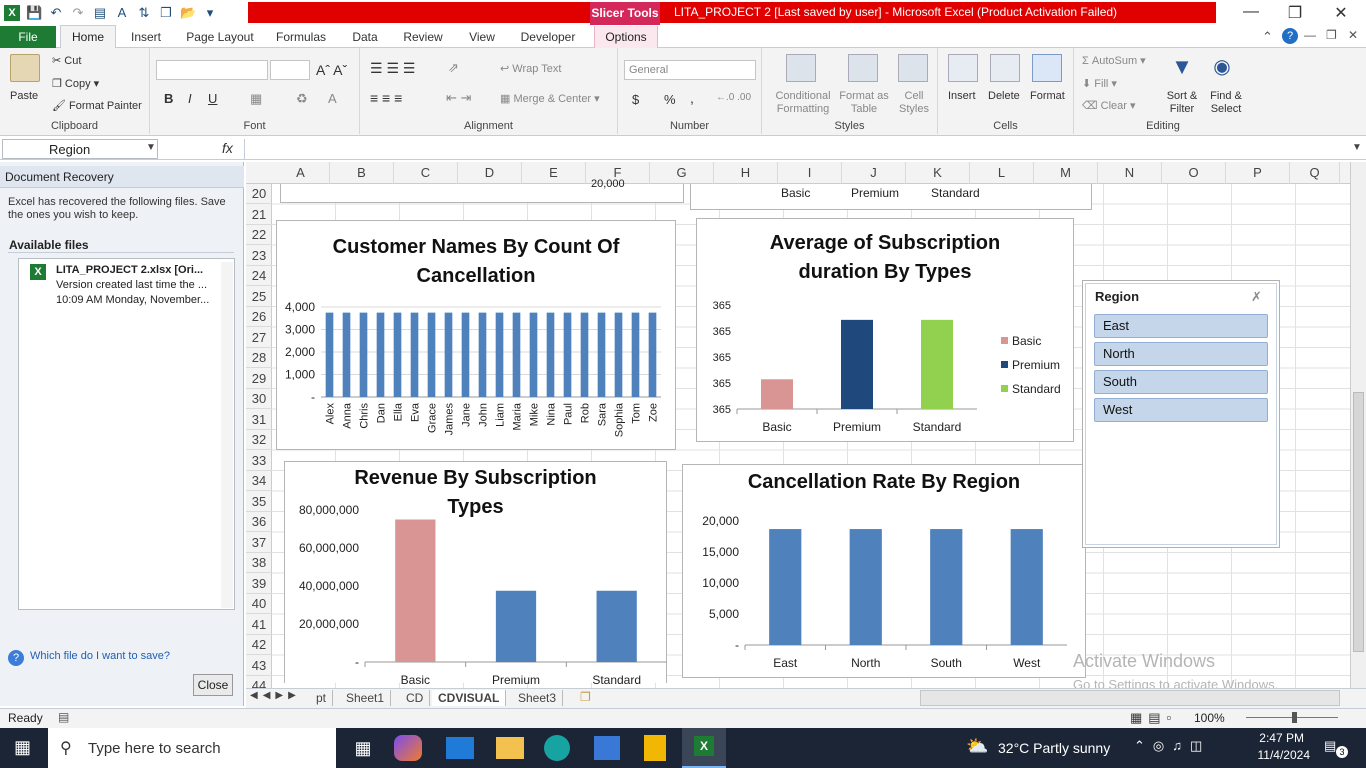 The height and width of the screenshot is (768, 1366). Describe the element at coordinates (458, 98) in the screenshot. I see `indent-icon: ⇤ ⇥` at that location.